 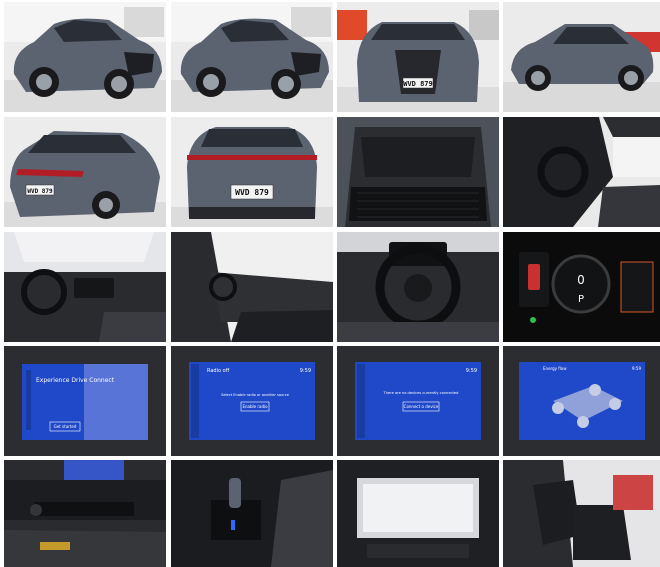 I want to click on photo-instrument-cluster: 0 P, so click(x=581, y=287).